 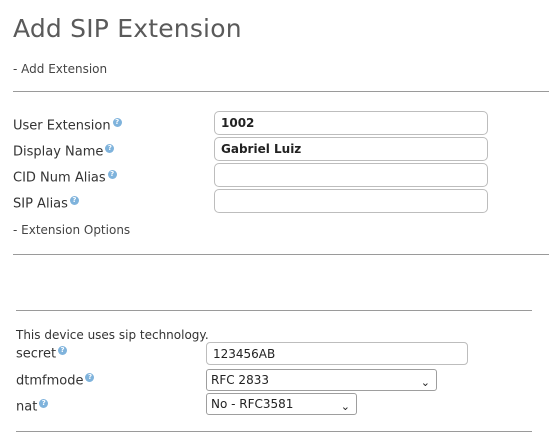 What do you see at coordinates (67, 125) in the screenshot?
I see `user-extension-label: User Extension?` at bounding box center [67, 125].